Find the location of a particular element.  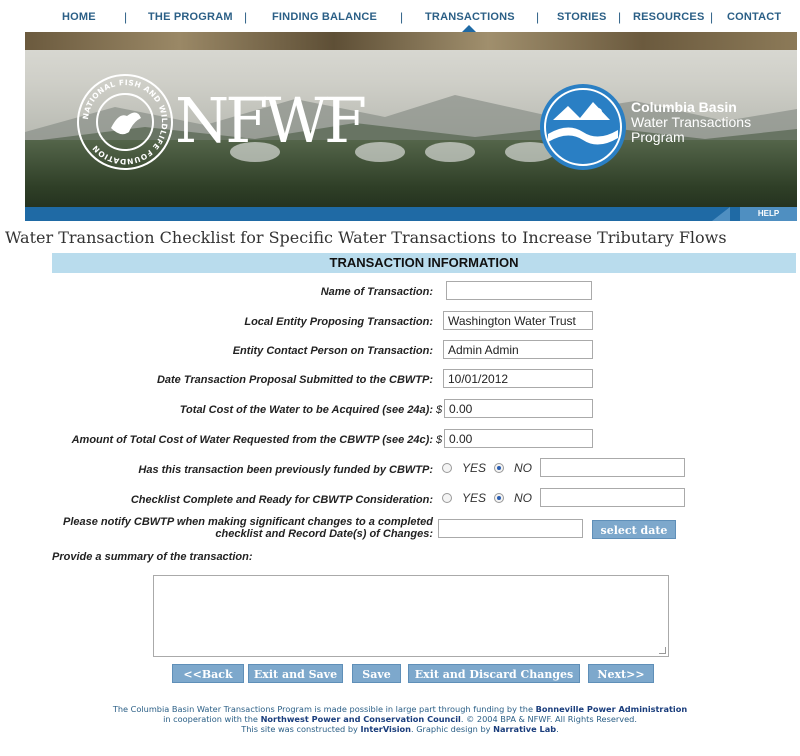

nav-transactions: TRANSACTIONS is located at coordinates (470, 17).